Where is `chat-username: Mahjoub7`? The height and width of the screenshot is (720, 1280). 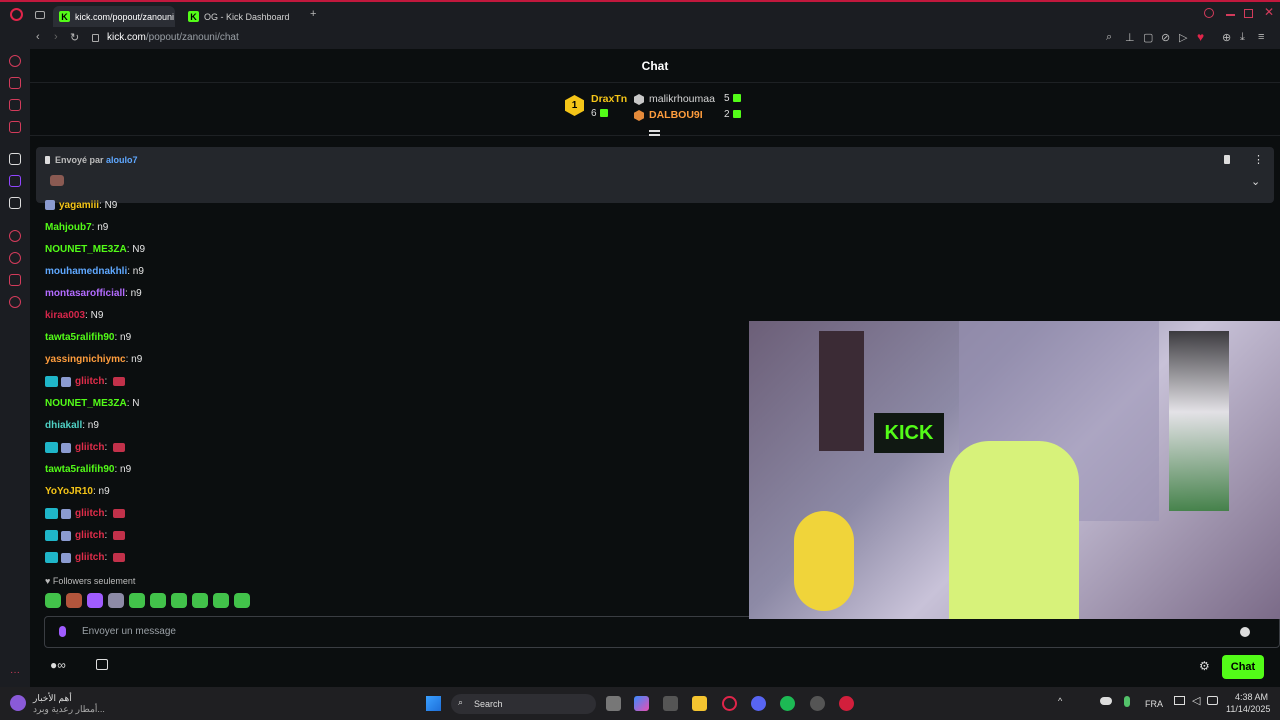 chat-username: Mahjoub7 is located at coordinates (68, 227).